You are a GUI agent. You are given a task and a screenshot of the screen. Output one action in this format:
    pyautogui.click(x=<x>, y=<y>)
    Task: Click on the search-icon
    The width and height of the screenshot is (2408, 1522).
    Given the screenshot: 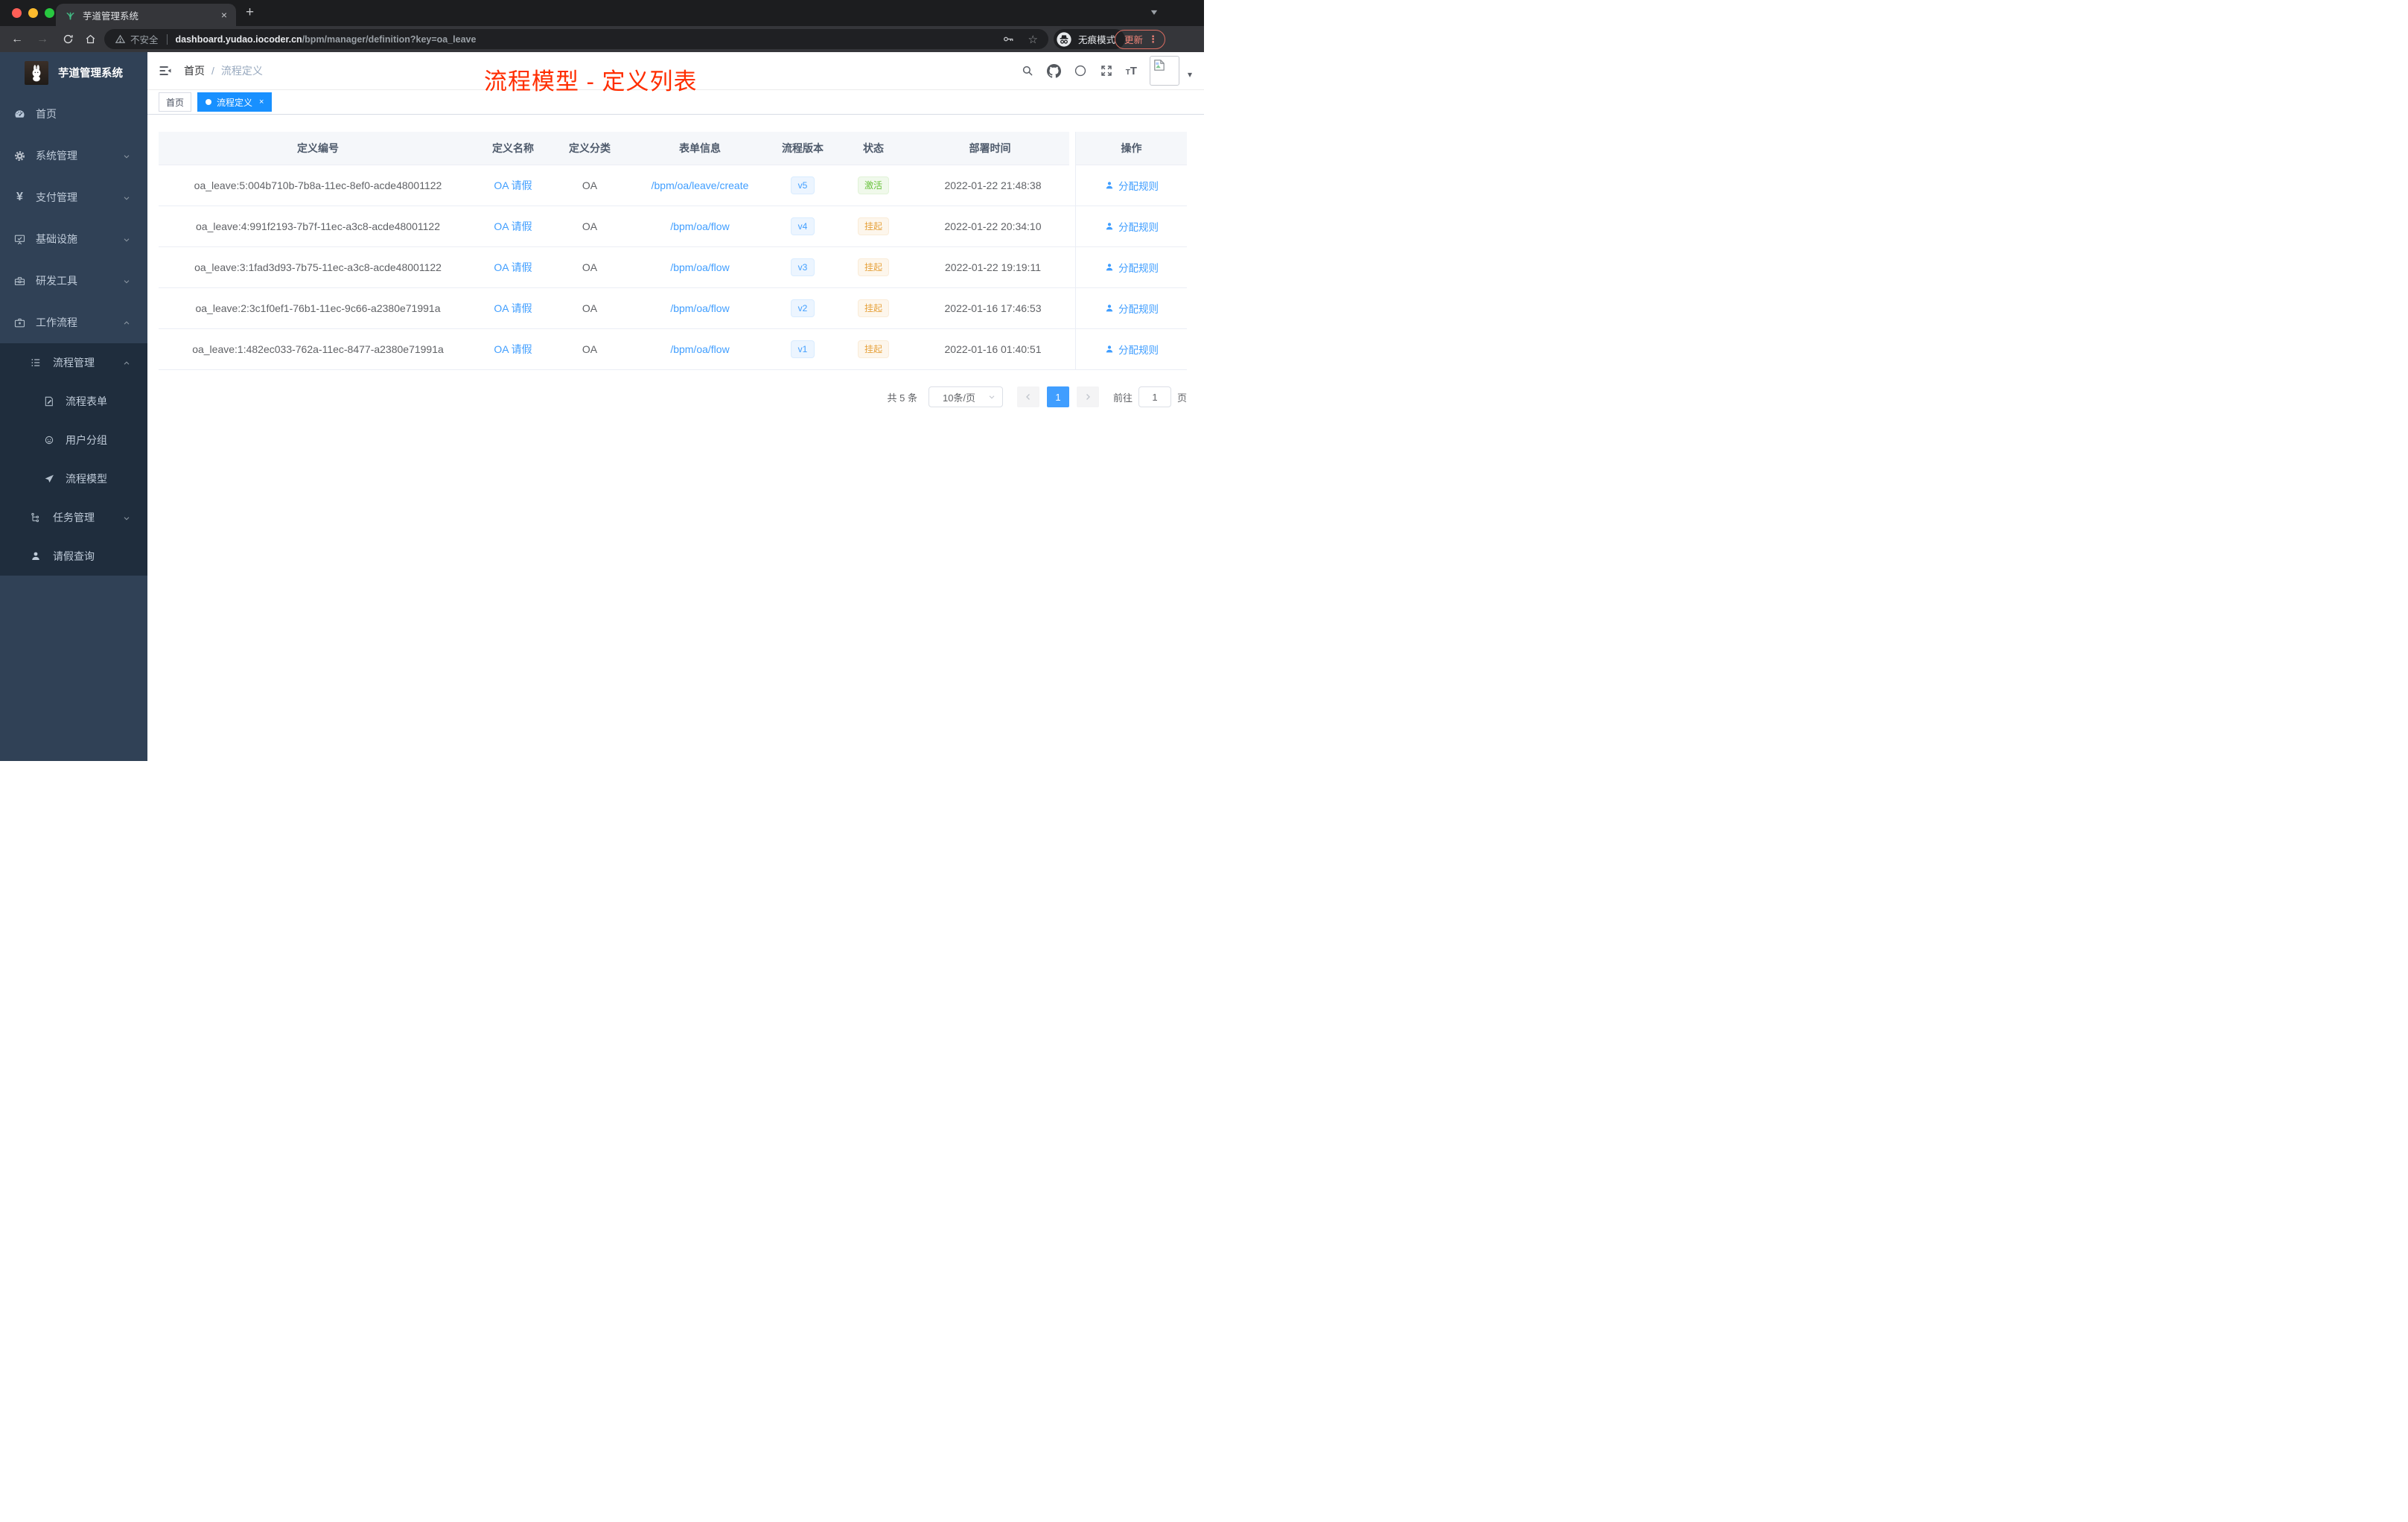 What is the action you would take?
    pyautogui.click(x=1027, y=70)
    